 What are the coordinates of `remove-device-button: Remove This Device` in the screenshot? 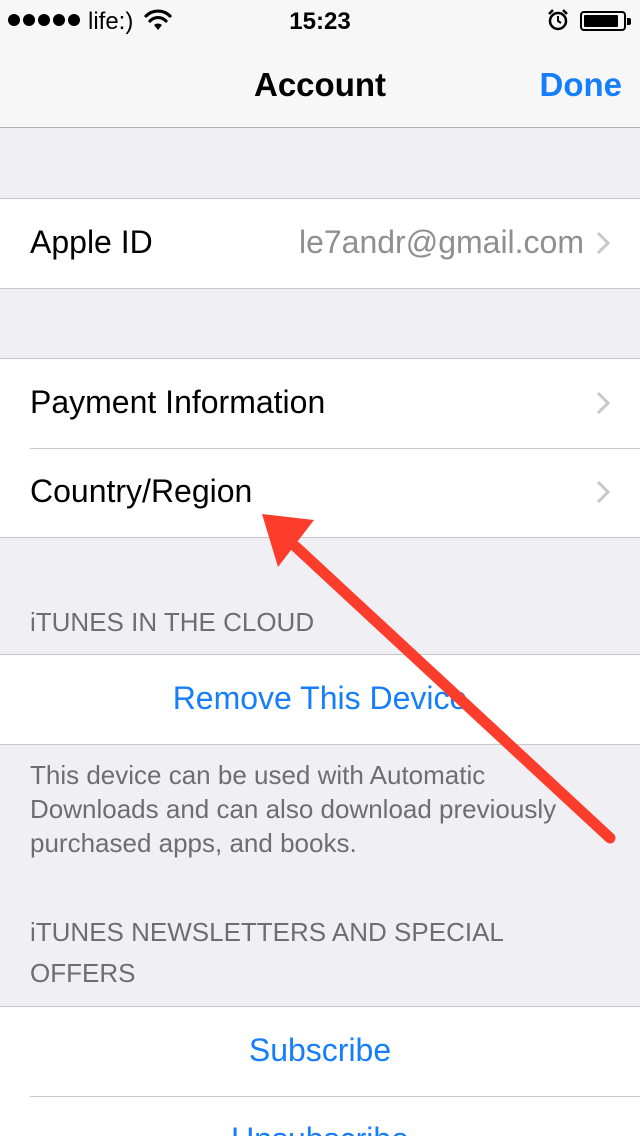 It's located at (320, 698).